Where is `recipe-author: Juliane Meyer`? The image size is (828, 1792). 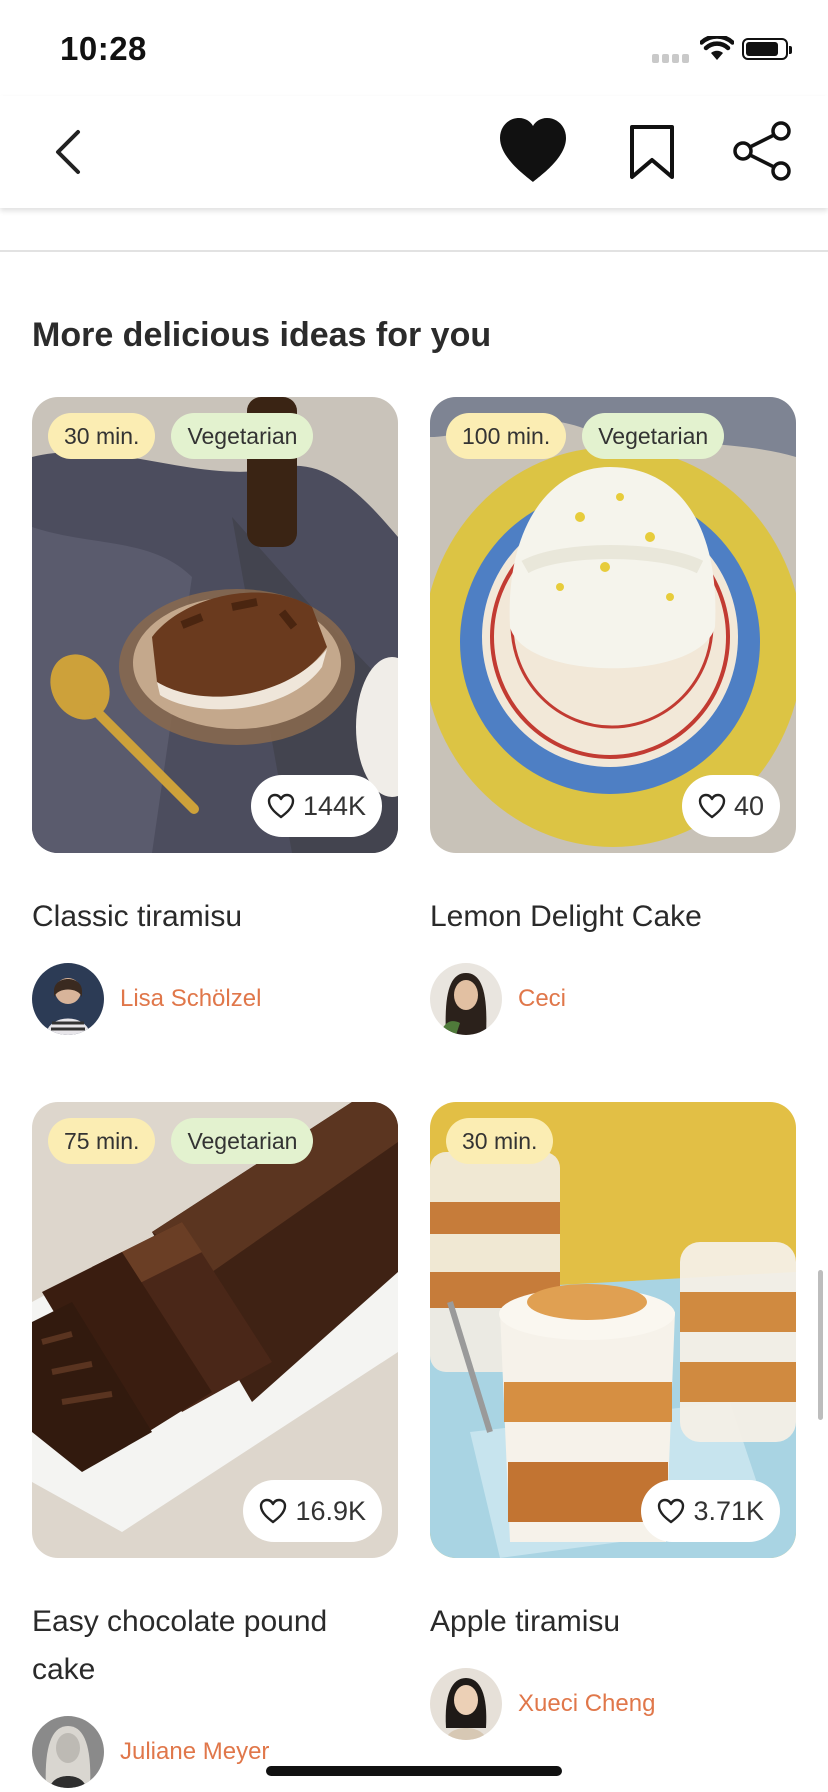
recipe-author: Juliane Meyer is located at coordinates (215, 1752).